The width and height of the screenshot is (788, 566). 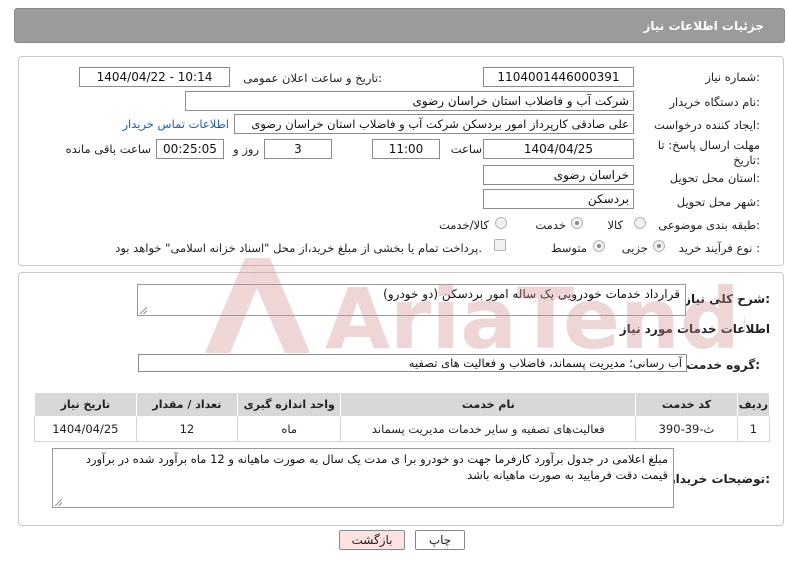 What do you see at coordinates (440, 540) in the screenshot?
I see `print-button: چاپ` at bounding box center [440, 540].